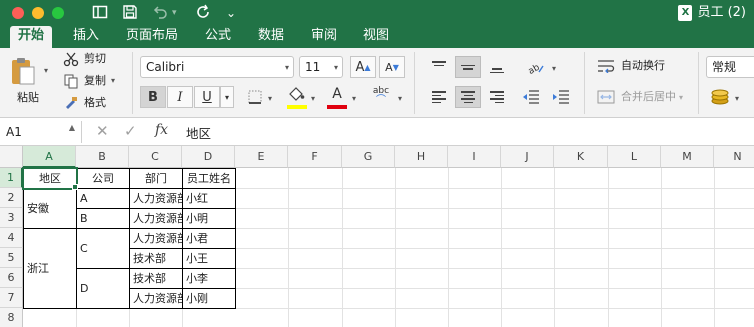  Describe the element at coordinates (315, 157) in the screenshot. I see `column-header-f: F` at that location.